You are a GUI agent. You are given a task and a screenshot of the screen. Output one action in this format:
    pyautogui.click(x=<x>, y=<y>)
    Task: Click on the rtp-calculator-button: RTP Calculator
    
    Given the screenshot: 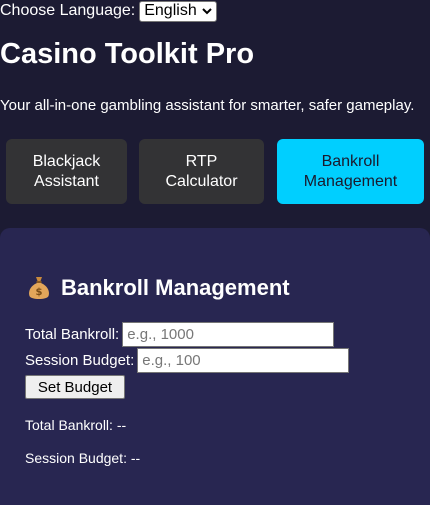 What is the action you would take?
    pyautogui.click(x=201, y=171)
    